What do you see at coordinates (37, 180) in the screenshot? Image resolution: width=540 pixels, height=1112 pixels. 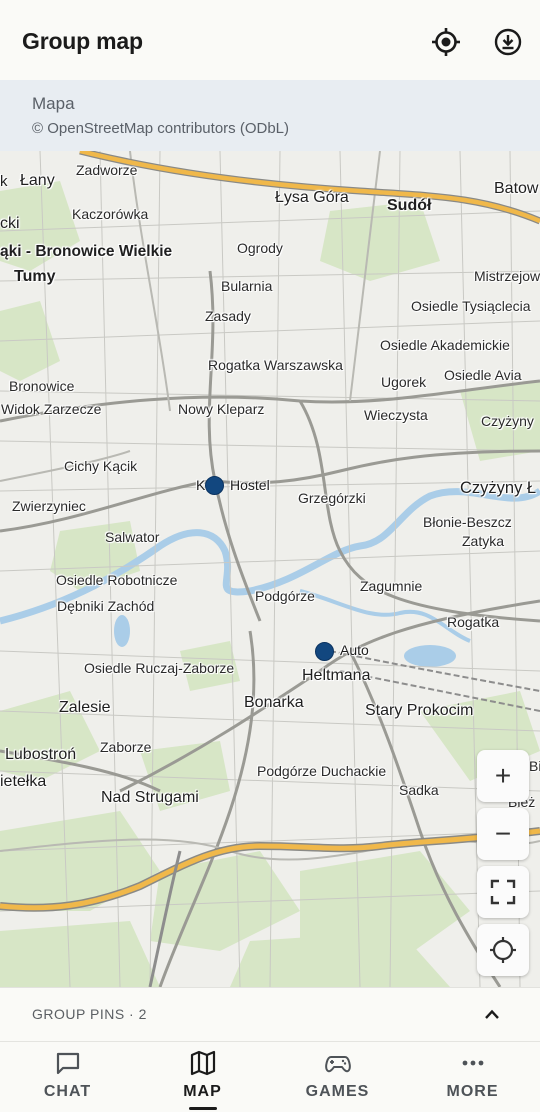 I see `place-label: Łany` at bounding box center [37, 180].